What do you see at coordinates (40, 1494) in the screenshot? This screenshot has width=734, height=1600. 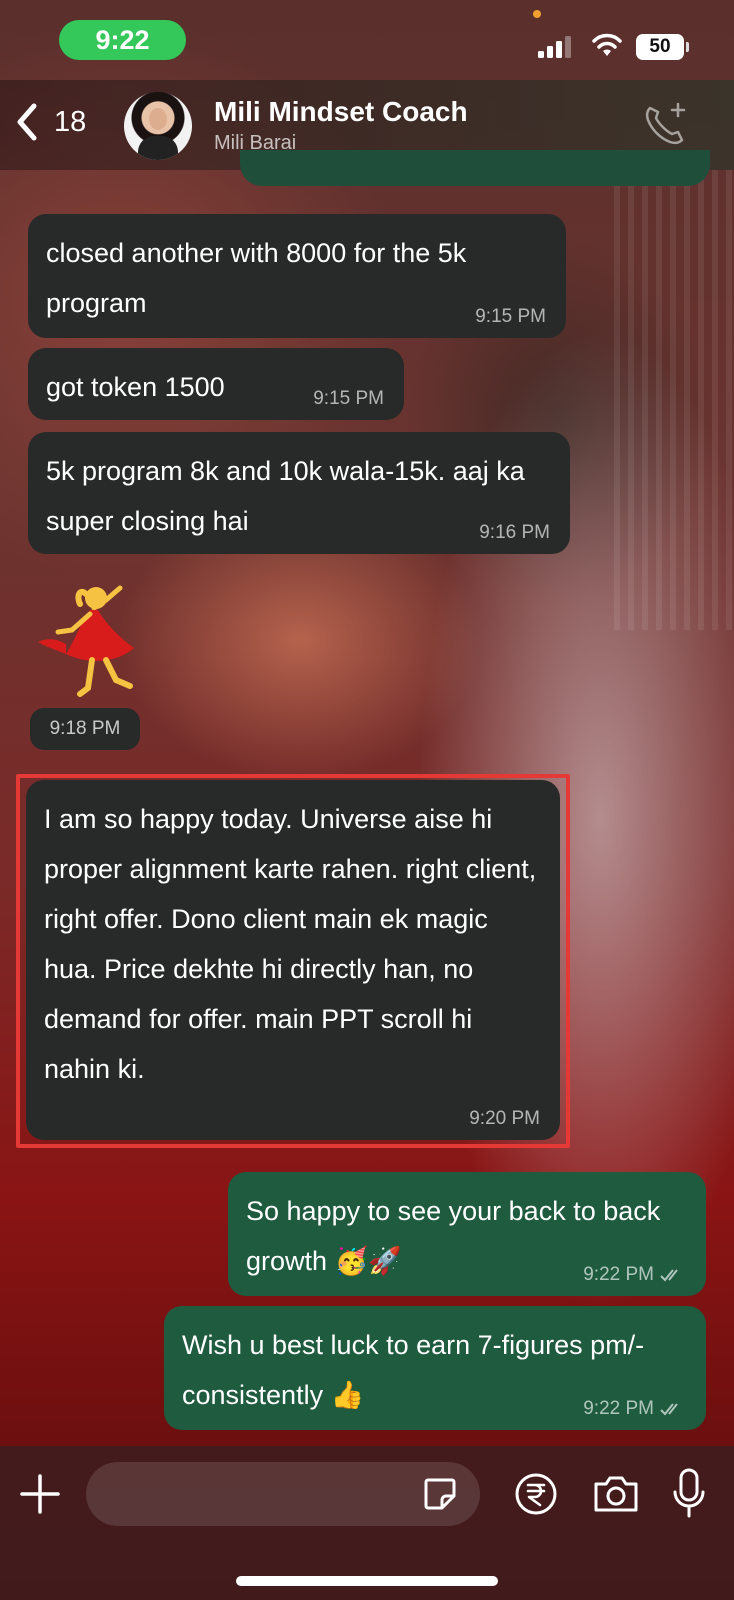 I see `plus-icon` at bounding box center [40, 1494].